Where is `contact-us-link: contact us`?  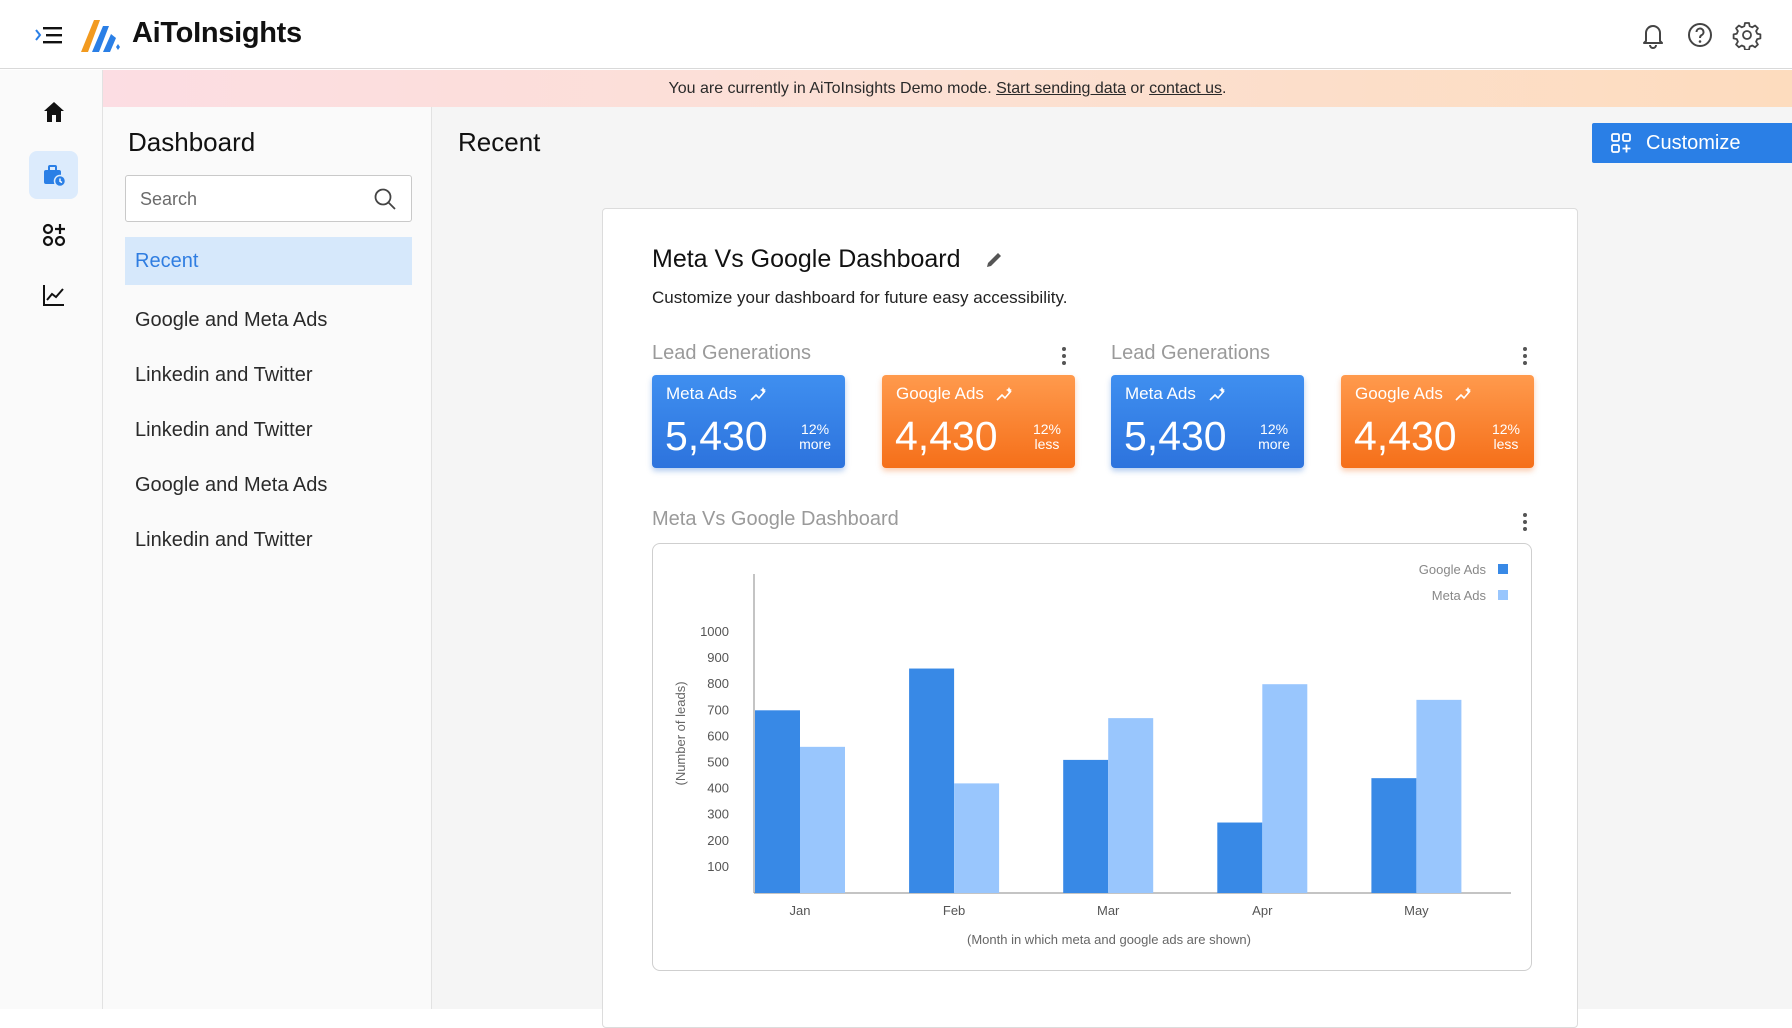 contact-us-link: contact us is located at coordinates (1185, 88).